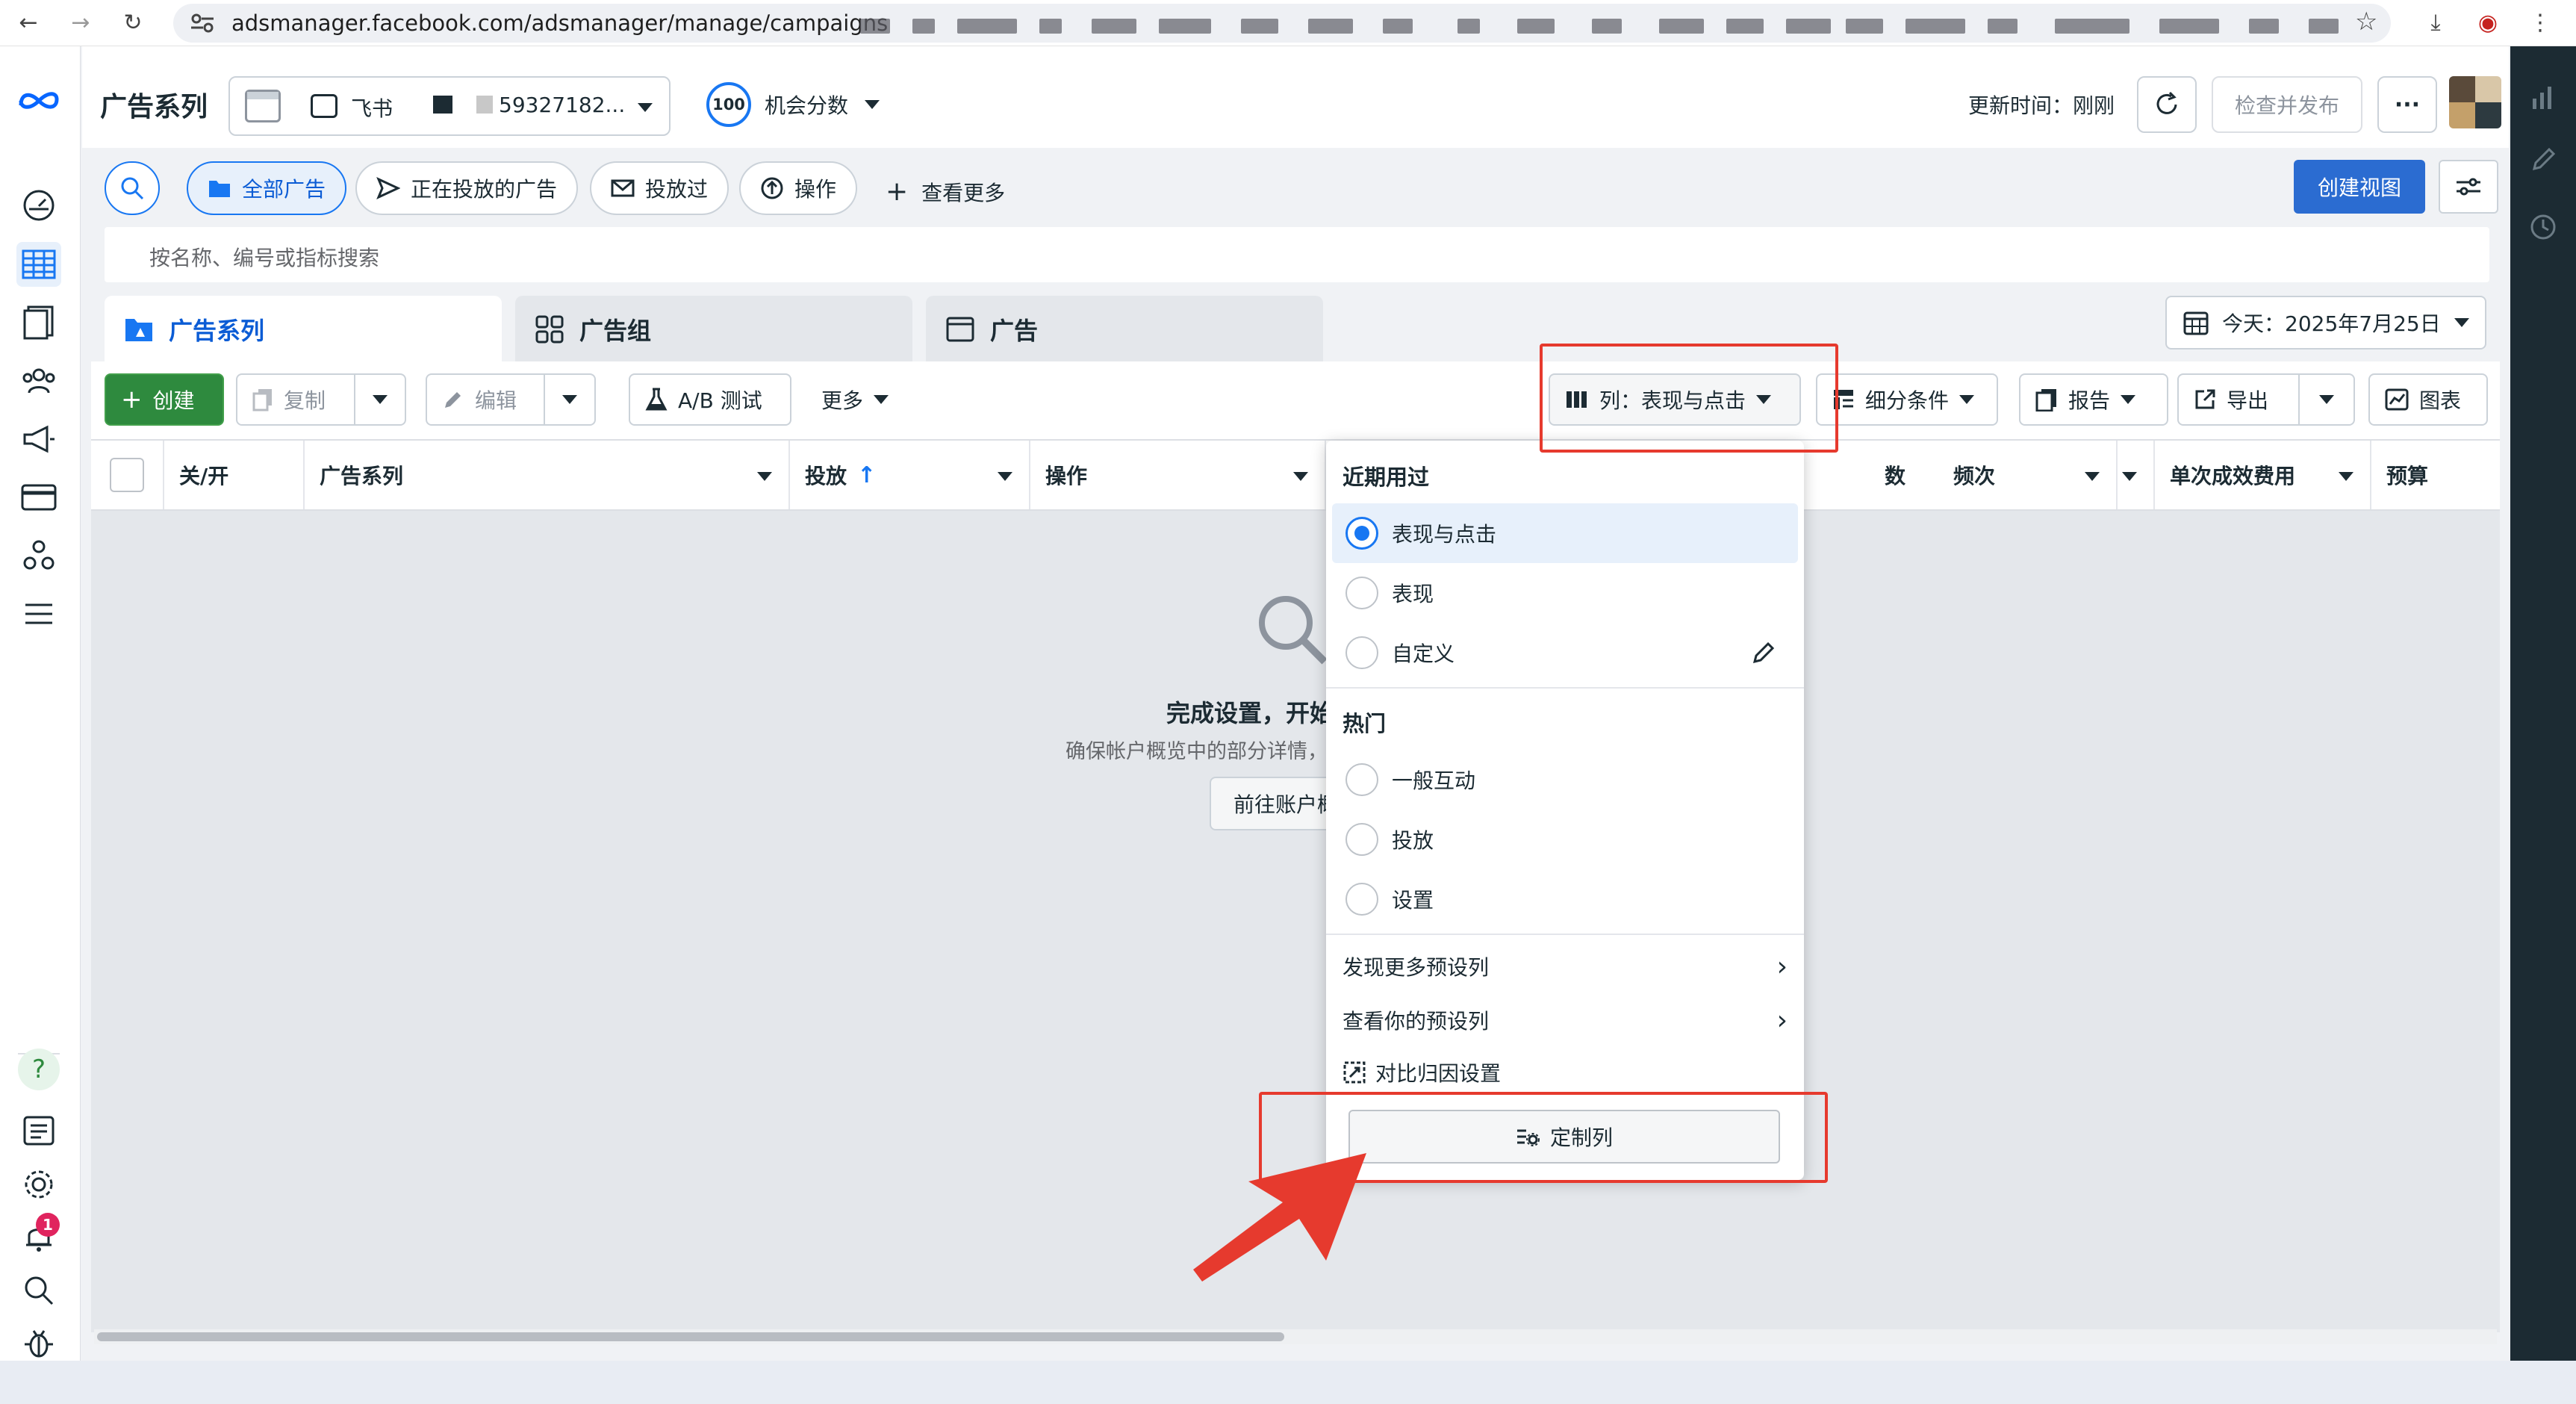 The image size is (2576, 1404). I want to click on export-button: 导出, so click(2238, 400).